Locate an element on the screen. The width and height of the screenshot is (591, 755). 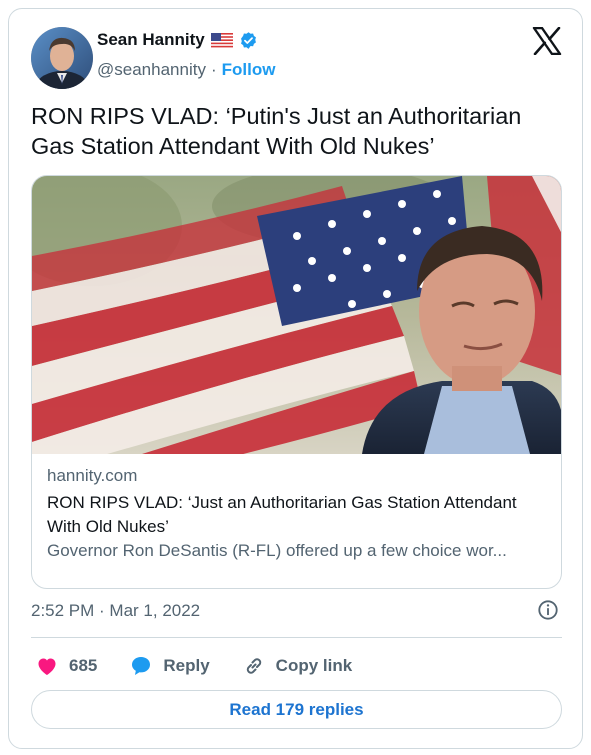
us-flag-icon is located at coordinates (221, 40).